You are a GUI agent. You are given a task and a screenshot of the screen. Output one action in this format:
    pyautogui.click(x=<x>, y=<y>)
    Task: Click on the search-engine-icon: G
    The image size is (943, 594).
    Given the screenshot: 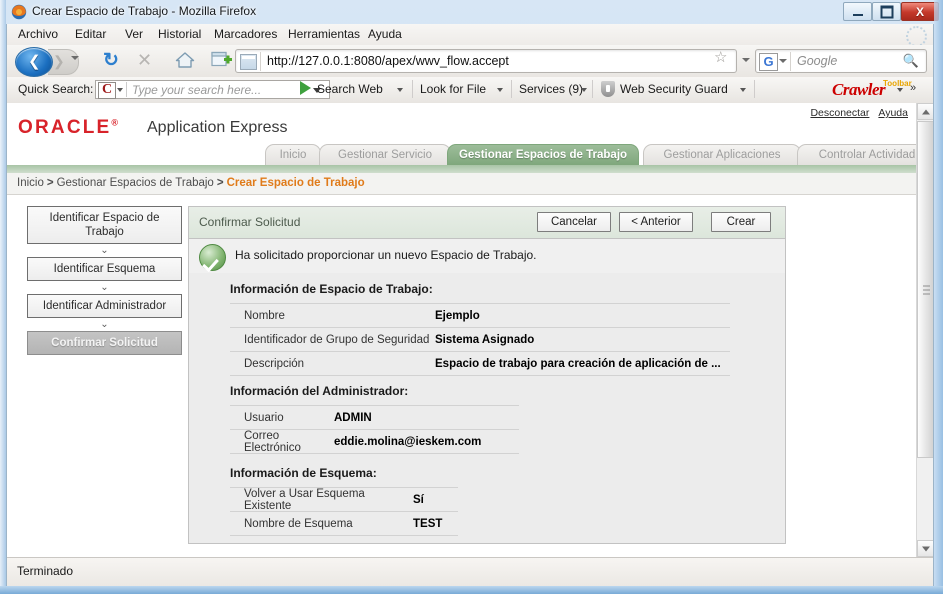 What is the action you would take?
    pyautogui.click(x=768, y=62)
    